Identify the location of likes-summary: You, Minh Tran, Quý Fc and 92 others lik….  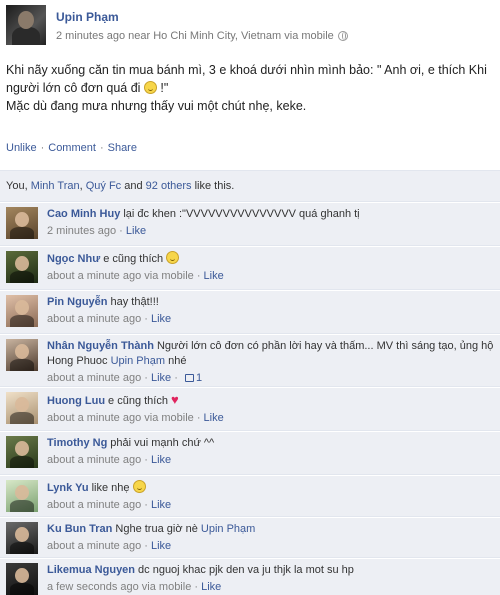
(250, 186).